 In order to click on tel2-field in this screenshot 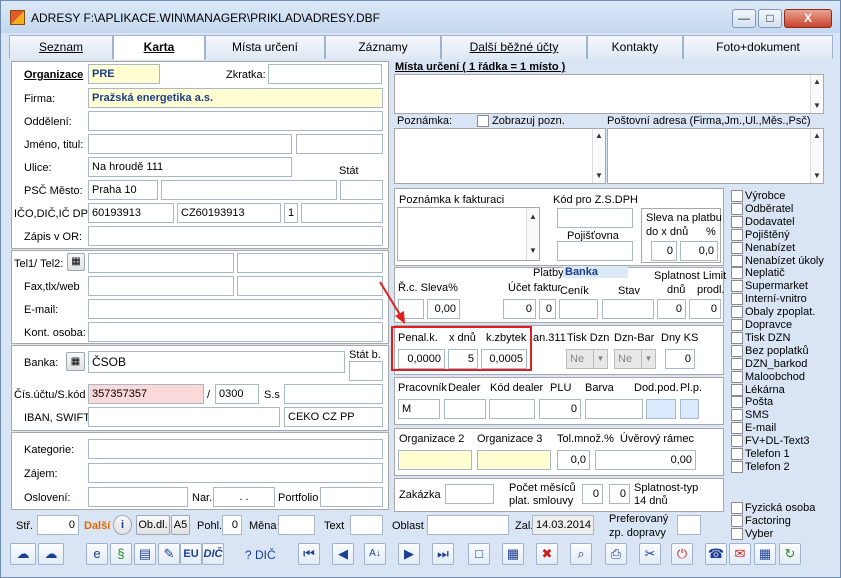, I will do `click(310, 263)`.